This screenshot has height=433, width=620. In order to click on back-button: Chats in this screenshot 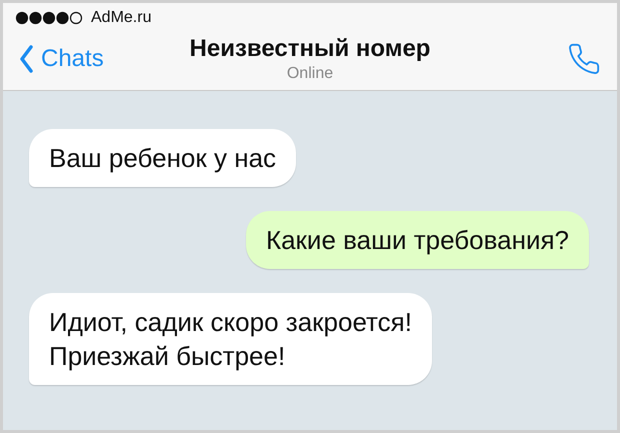, I will do `click(79, 58)`.